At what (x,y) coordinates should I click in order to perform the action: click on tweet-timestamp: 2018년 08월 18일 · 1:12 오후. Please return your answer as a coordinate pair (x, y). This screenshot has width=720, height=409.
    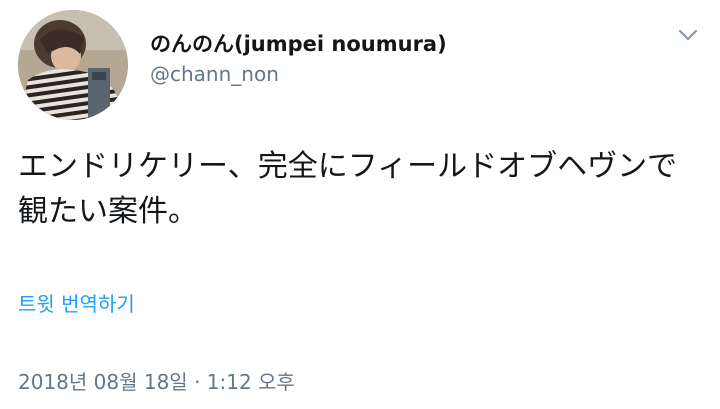
    Looking at the image, I should click on (156, 382).